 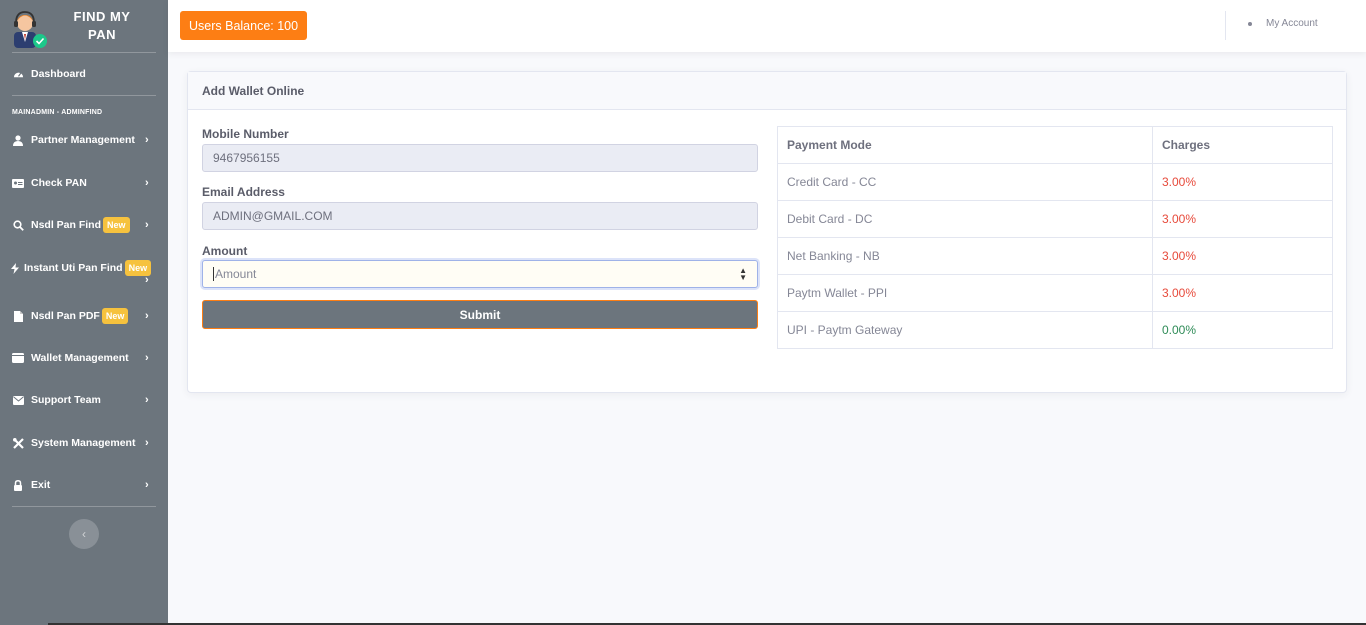 I want to click on sidebar-item-nsdl-pan-pdf: Nsdl Pan PDF New ›, so click(x=84, y=316).